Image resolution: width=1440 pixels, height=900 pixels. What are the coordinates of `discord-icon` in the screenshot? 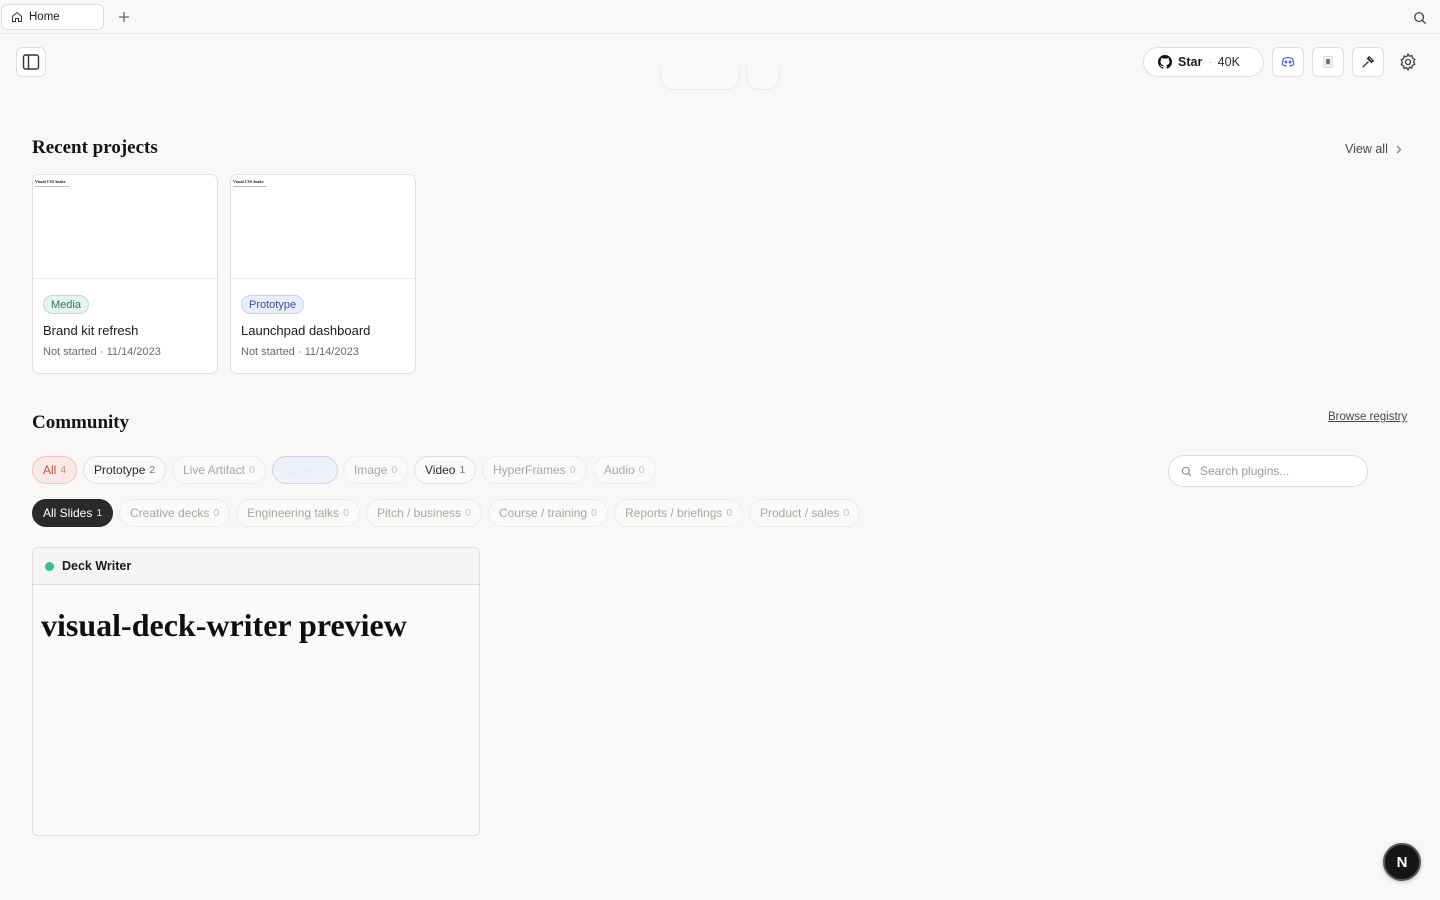 It's located at (1288, 61).